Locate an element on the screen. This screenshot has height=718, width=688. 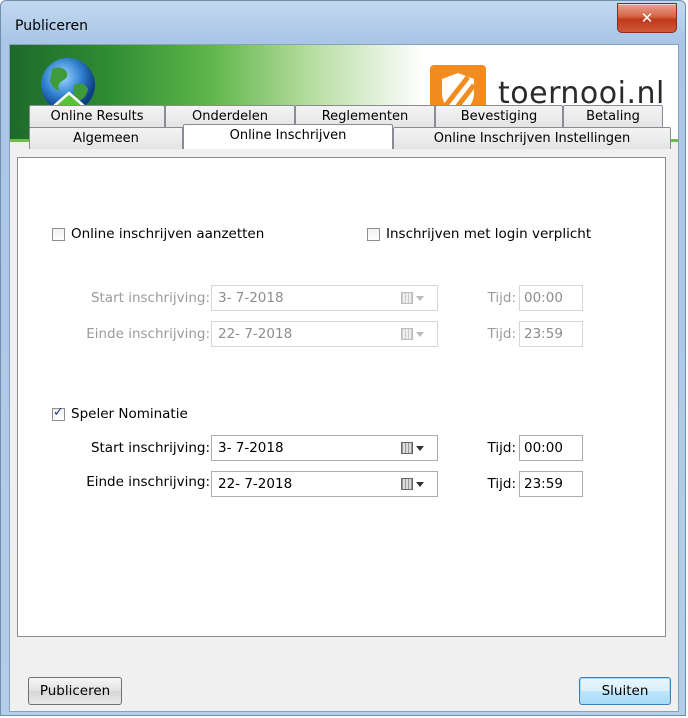
nomination-end-time-input: 23:59 is located at coordinates (551, 484).